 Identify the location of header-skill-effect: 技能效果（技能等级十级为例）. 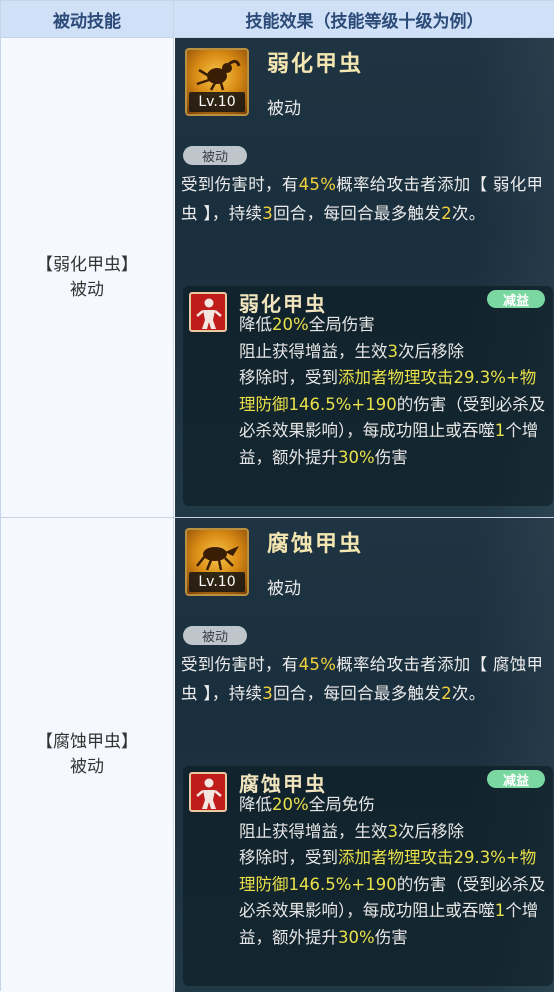
(364, 19).